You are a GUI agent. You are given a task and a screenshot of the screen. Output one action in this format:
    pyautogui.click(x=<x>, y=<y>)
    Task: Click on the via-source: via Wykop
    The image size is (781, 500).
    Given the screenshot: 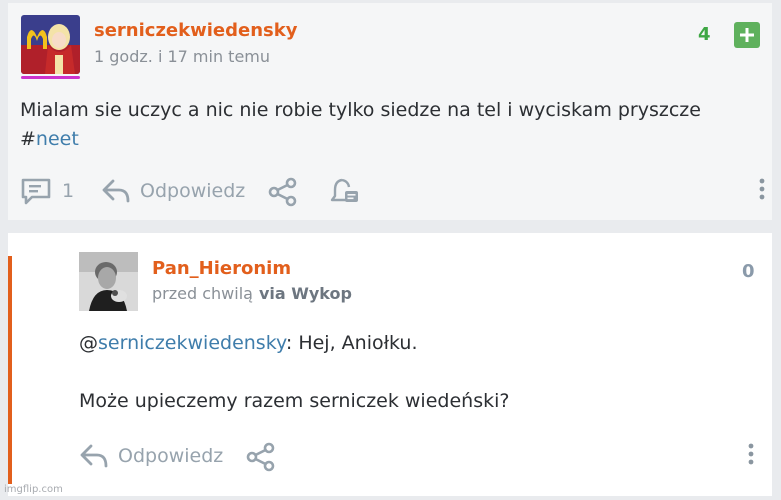 What is the action you would take?
    pyautogui.click(x=305, y=293)
    